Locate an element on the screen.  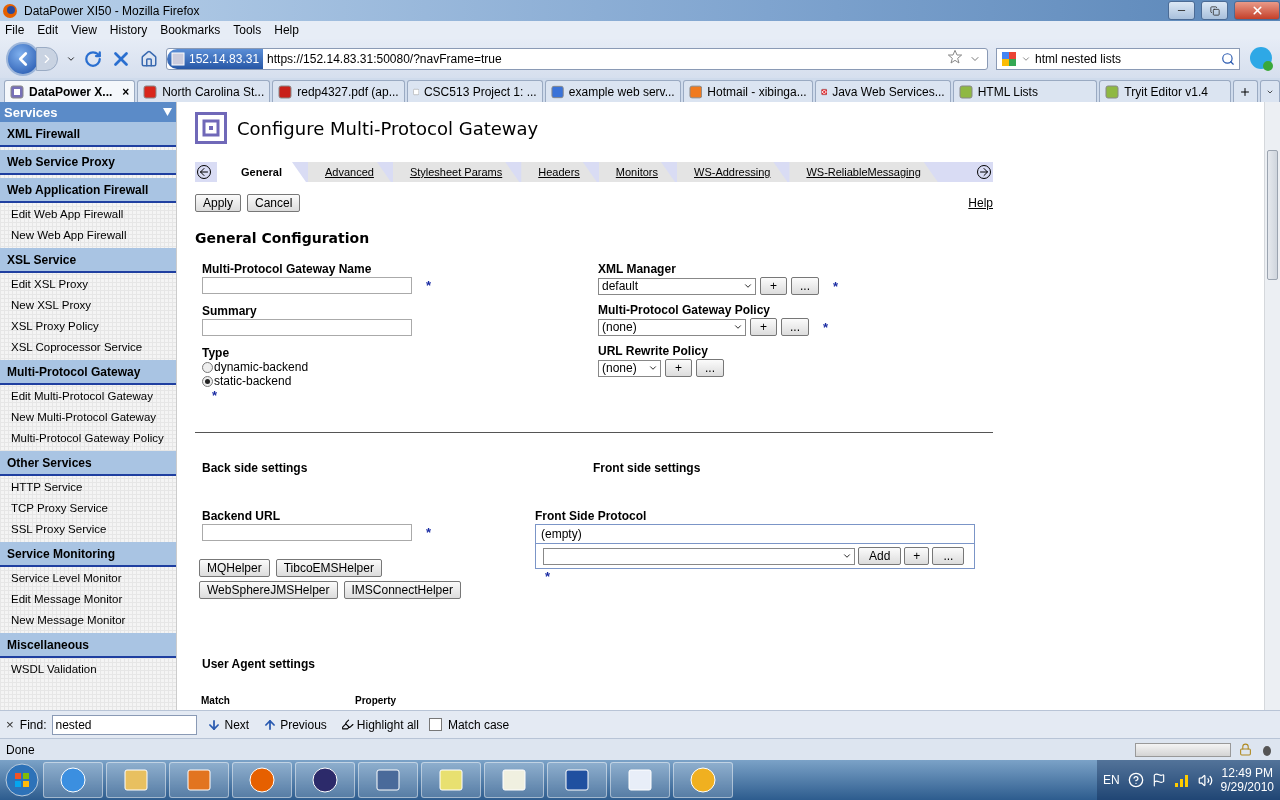
language-indicator: EN is located at coordinates (1111, 780).